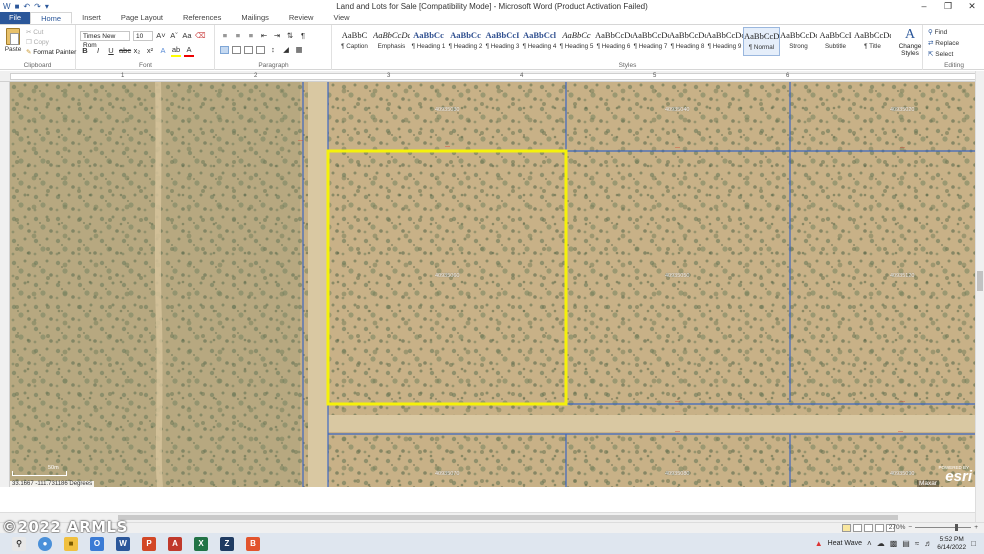 This screenshot has width=984, height=554. I want to click on minimize-button: –, so click(924, 6).